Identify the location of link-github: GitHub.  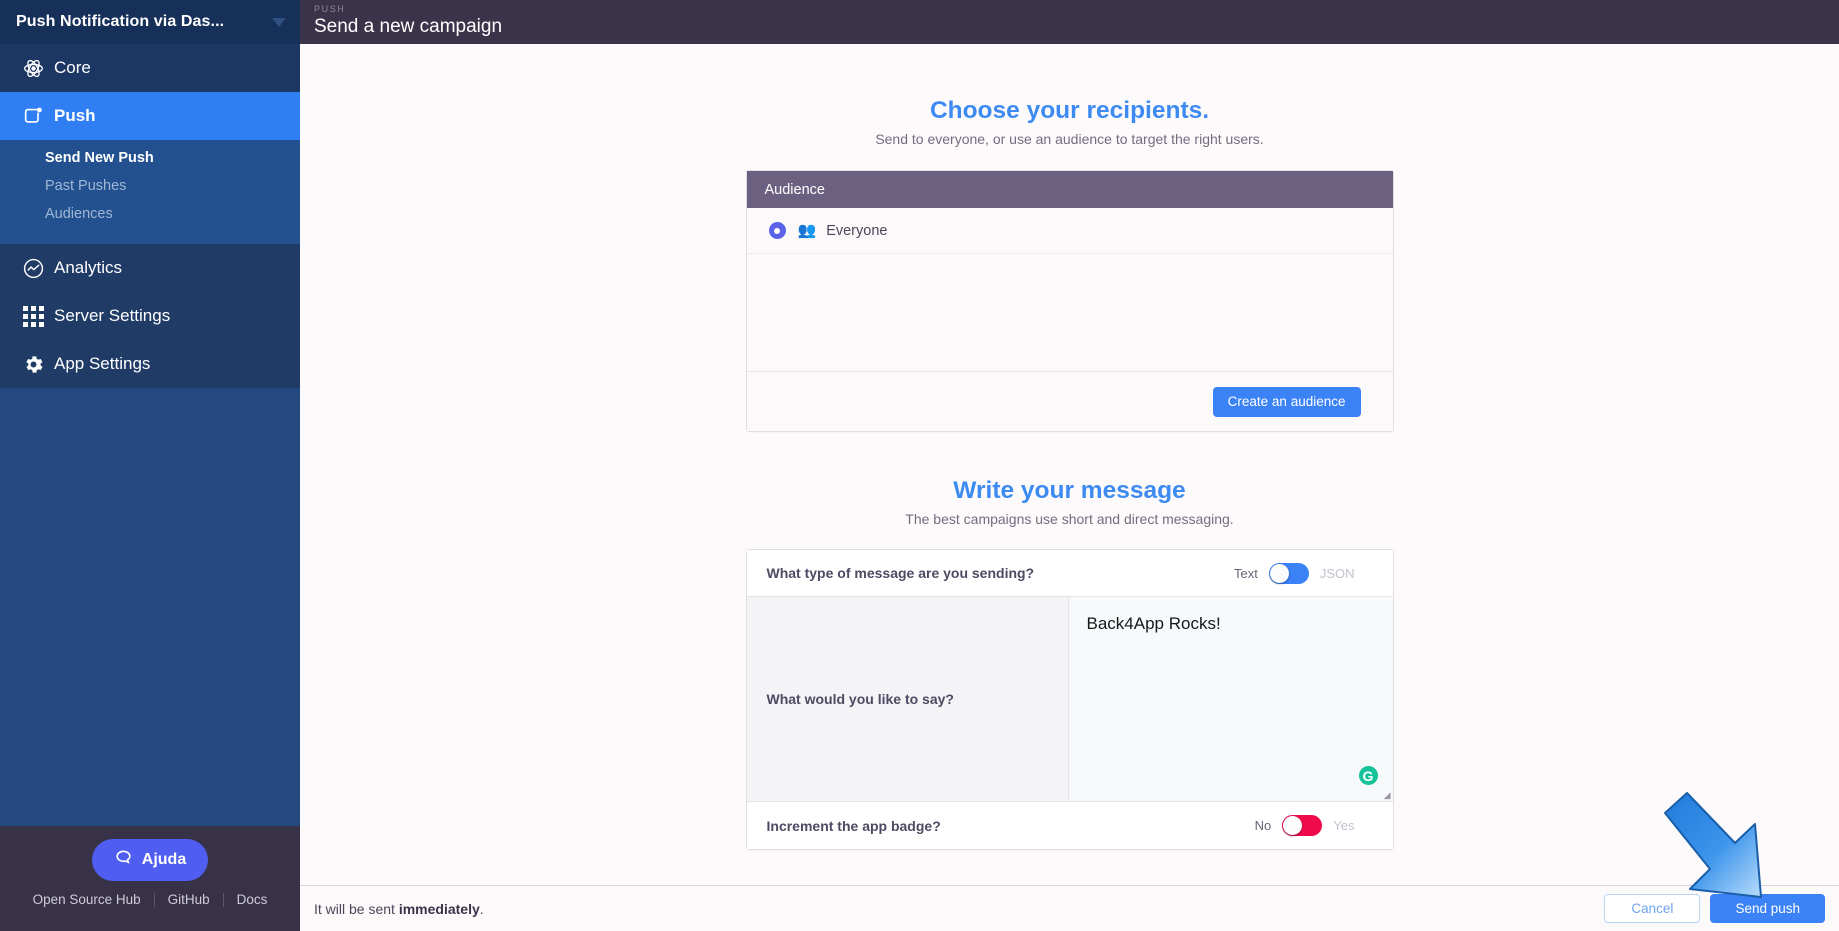
(189, 899).